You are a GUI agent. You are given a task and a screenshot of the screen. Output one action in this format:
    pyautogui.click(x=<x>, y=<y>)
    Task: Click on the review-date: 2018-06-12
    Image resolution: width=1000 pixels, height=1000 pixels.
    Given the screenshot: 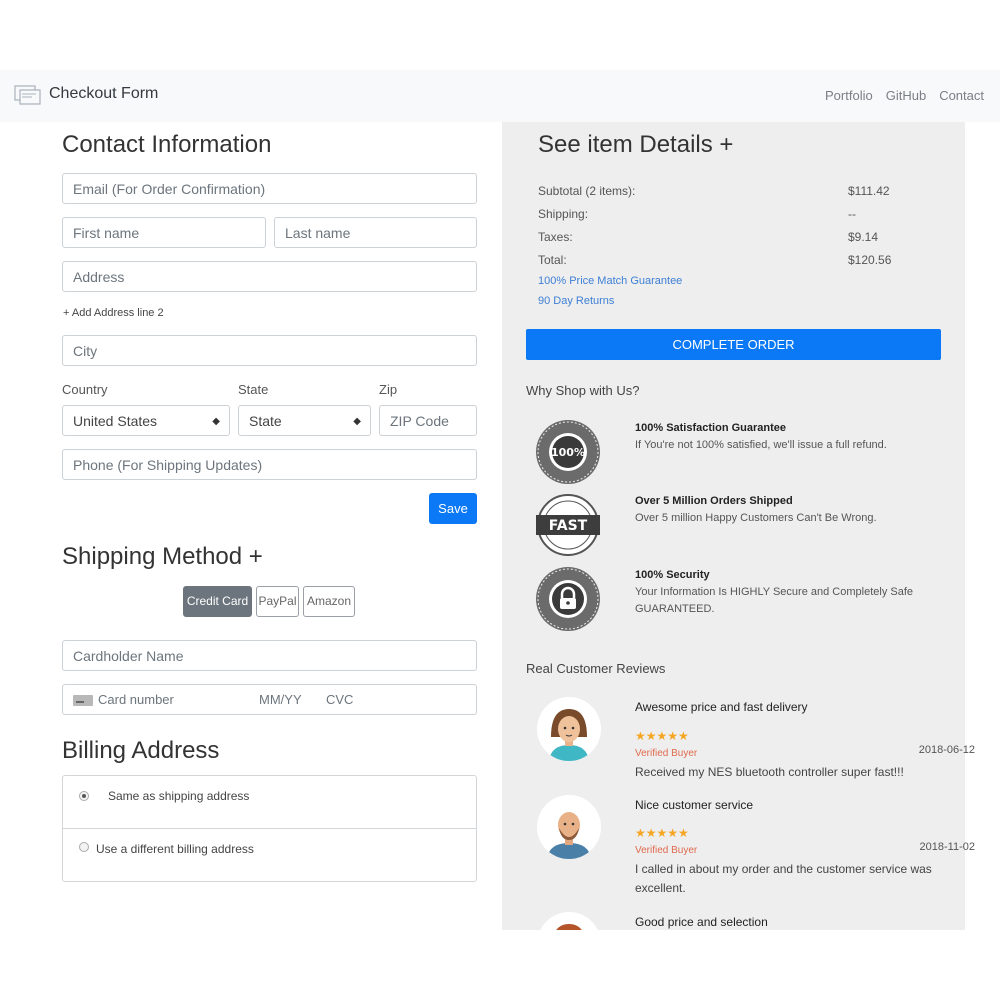 What is the action you would take?
    pyautogui.click(x=946, y=750)
    